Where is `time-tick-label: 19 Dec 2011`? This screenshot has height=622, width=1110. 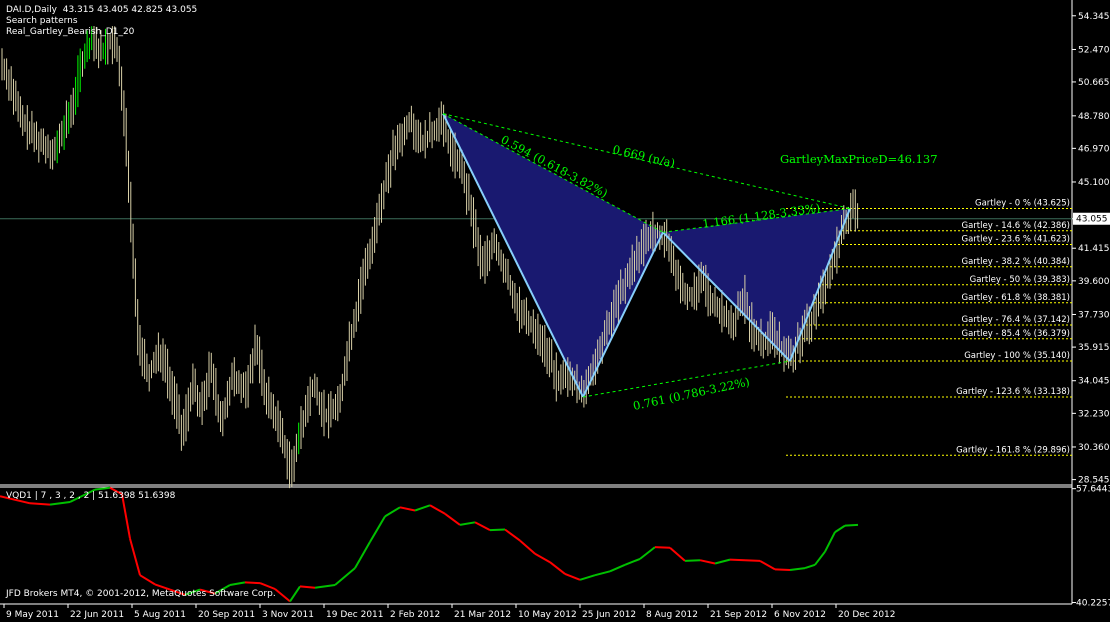
time-tick-label: 19 Dec 2011 is located at coordinates (355, 615).